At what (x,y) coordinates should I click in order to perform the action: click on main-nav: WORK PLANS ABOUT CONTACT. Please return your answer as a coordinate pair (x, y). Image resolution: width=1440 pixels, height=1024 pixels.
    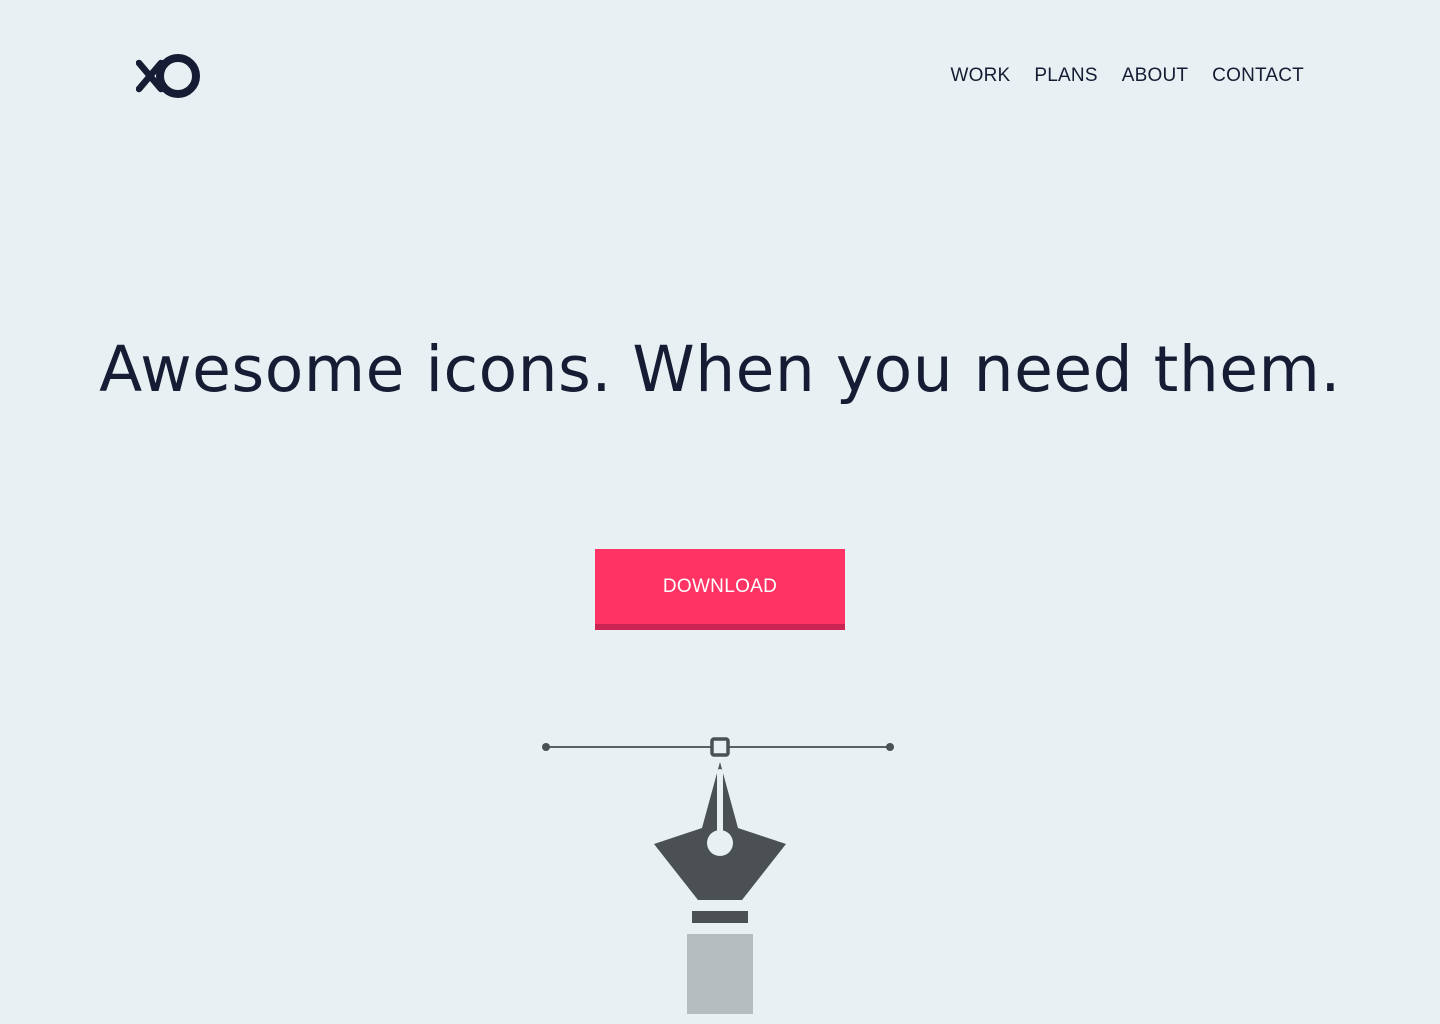
    Looking at the image, I should click on (1128, 76).